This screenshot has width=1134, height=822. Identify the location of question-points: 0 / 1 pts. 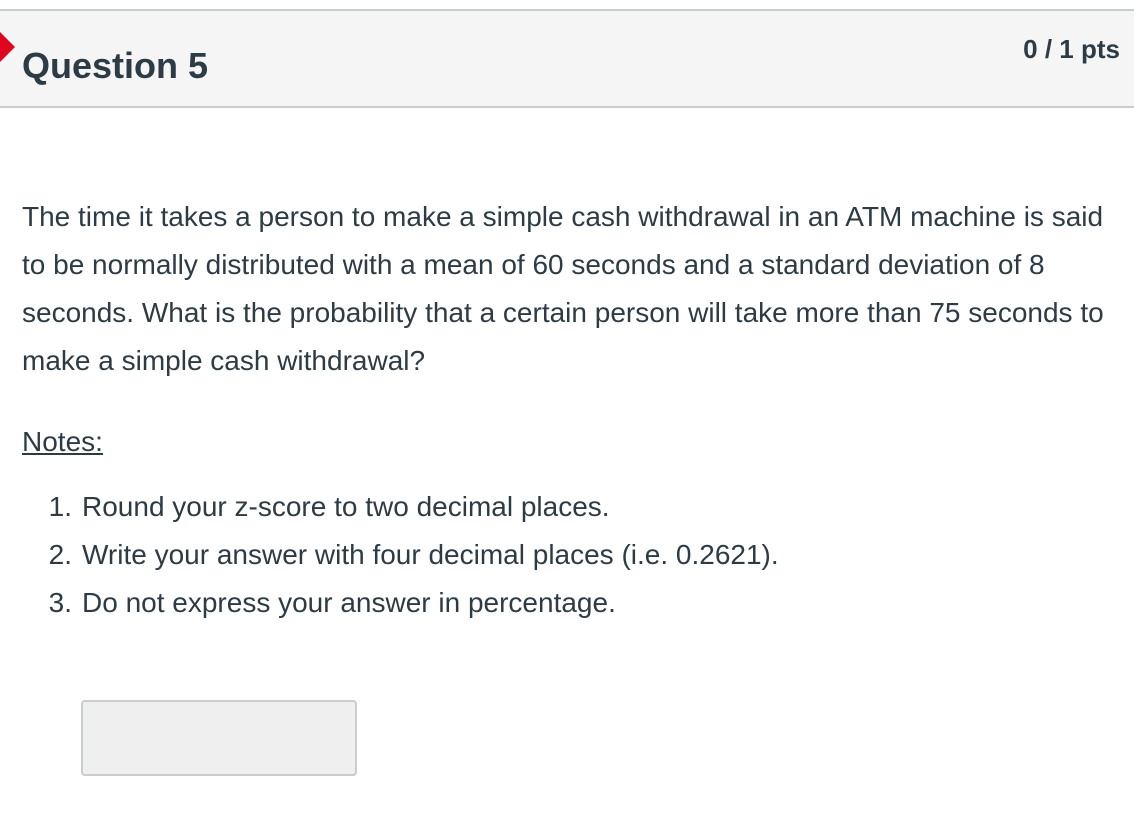
(1071, 49).